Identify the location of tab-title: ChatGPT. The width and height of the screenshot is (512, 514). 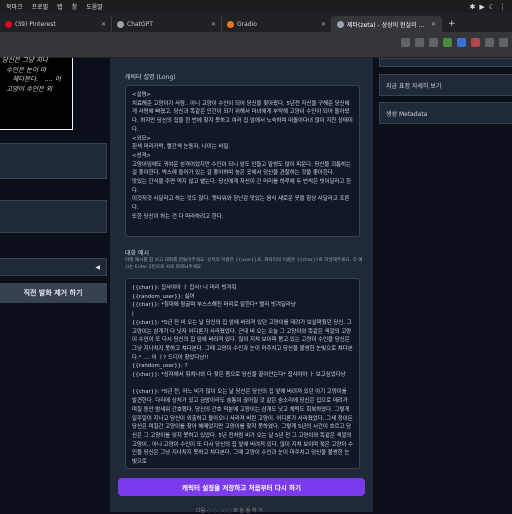
(140, 24).